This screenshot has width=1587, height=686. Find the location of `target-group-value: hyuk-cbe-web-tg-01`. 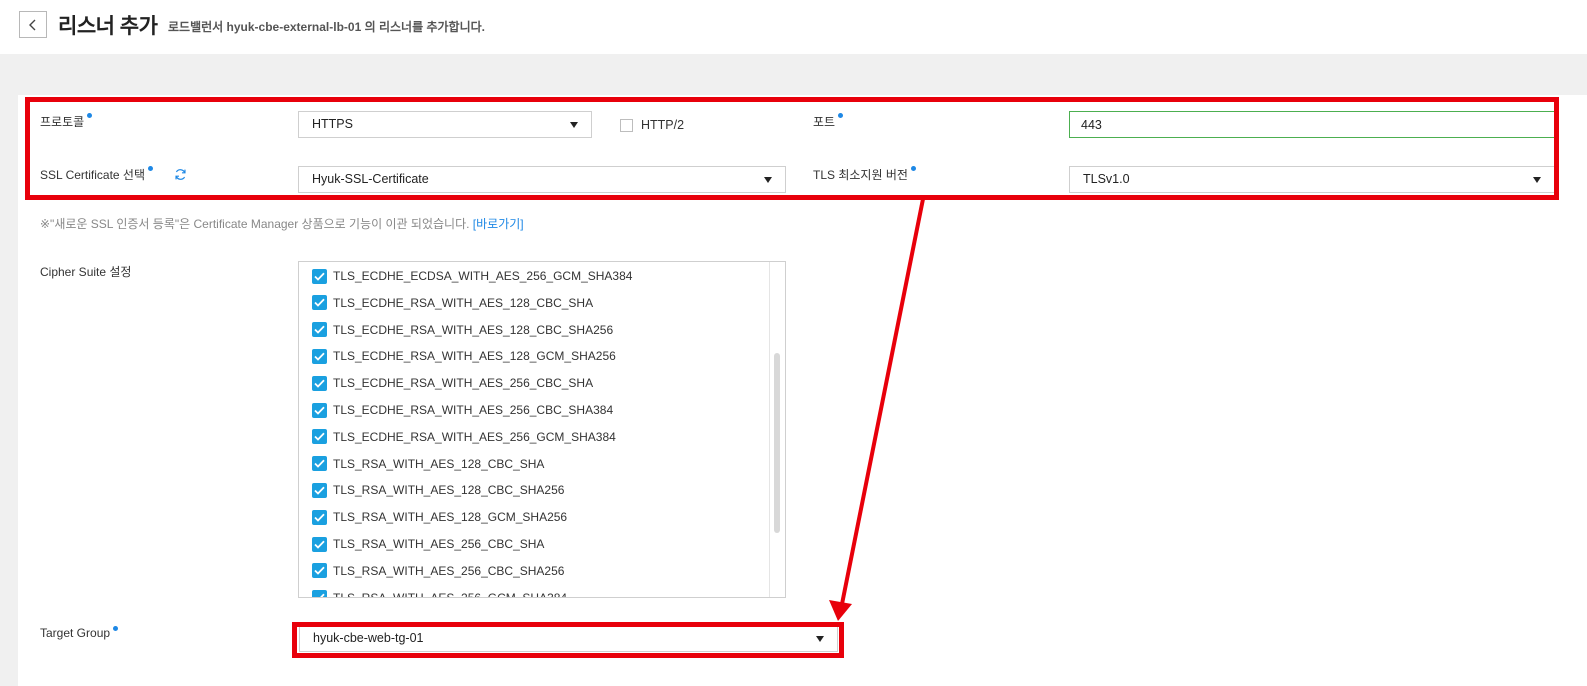

target-group-value: hyuk-cbe-web-tg-01 is located at coordinates (368, 638).